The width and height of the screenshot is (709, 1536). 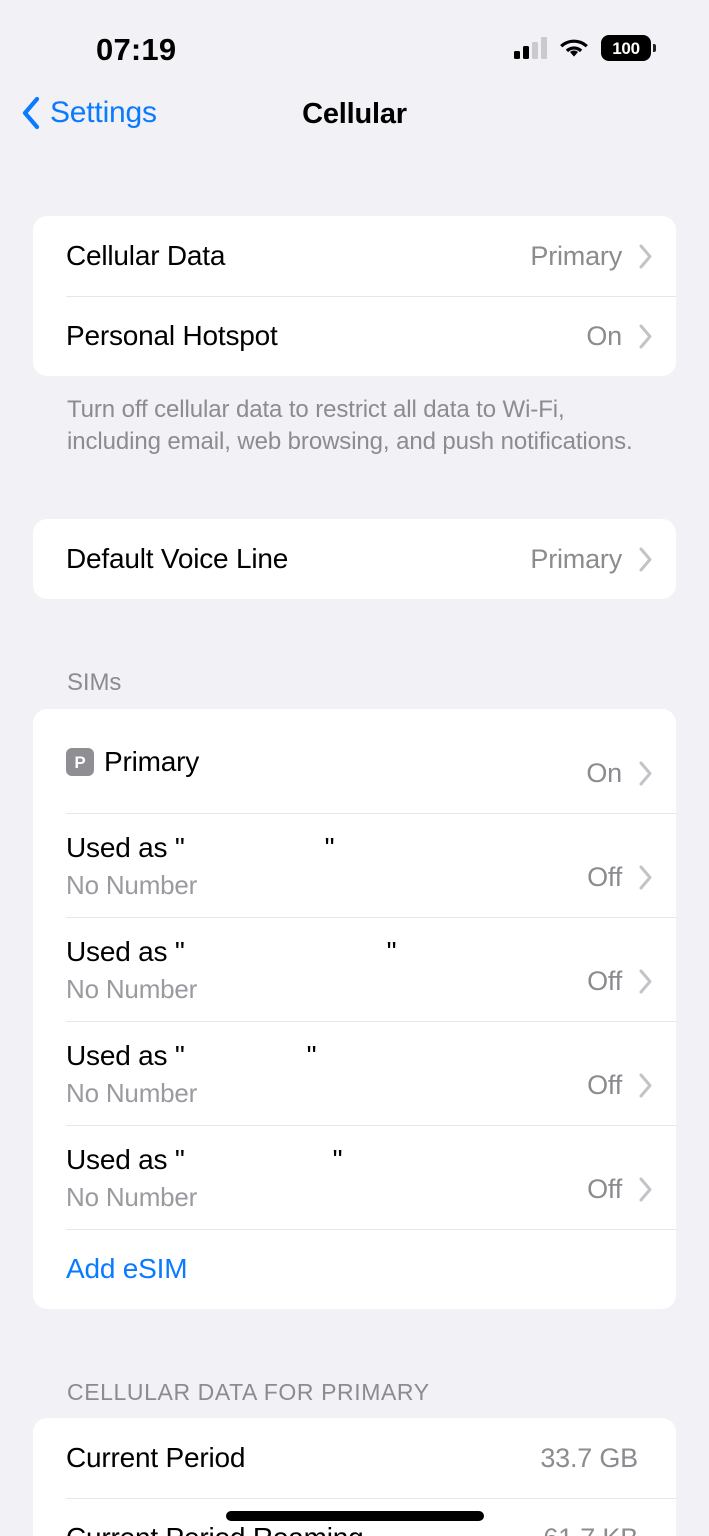 I want to click on sim-row-line-2-value: Off, so click(x=604, y=981).